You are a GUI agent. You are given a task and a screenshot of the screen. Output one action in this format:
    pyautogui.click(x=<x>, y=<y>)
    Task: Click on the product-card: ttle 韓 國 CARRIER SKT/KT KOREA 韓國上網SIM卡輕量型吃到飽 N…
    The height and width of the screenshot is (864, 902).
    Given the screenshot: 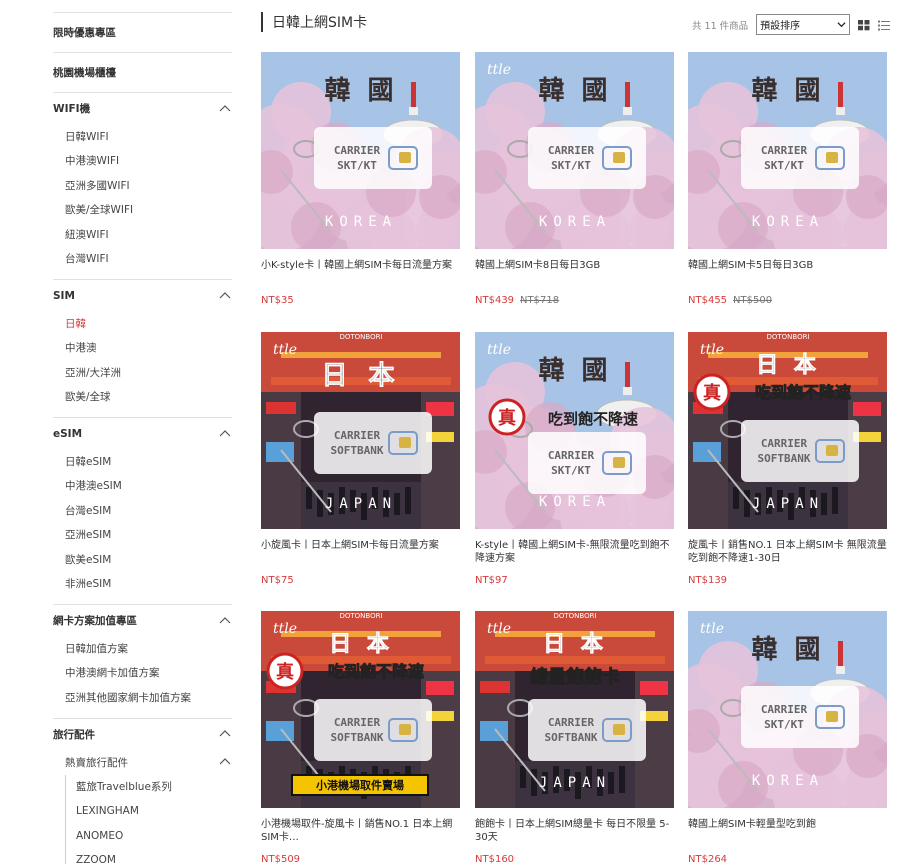 What is the action you would take?
    pyautogui.click(x=787, y=737)
    